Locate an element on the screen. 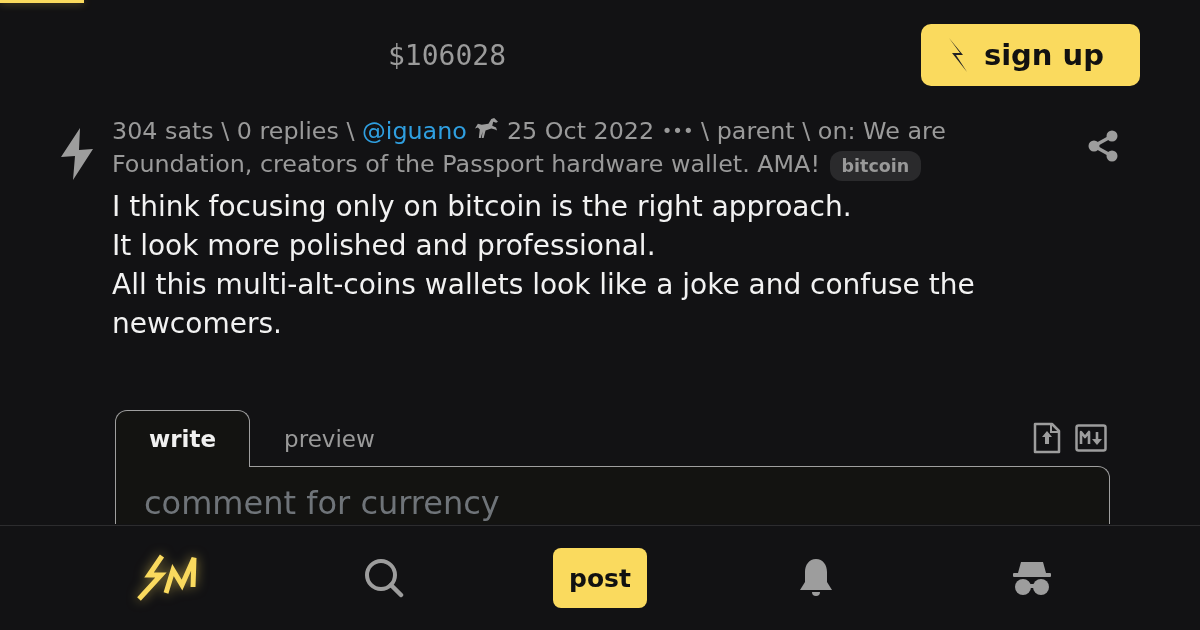  post-button: post is located at coordinates (600, 578).